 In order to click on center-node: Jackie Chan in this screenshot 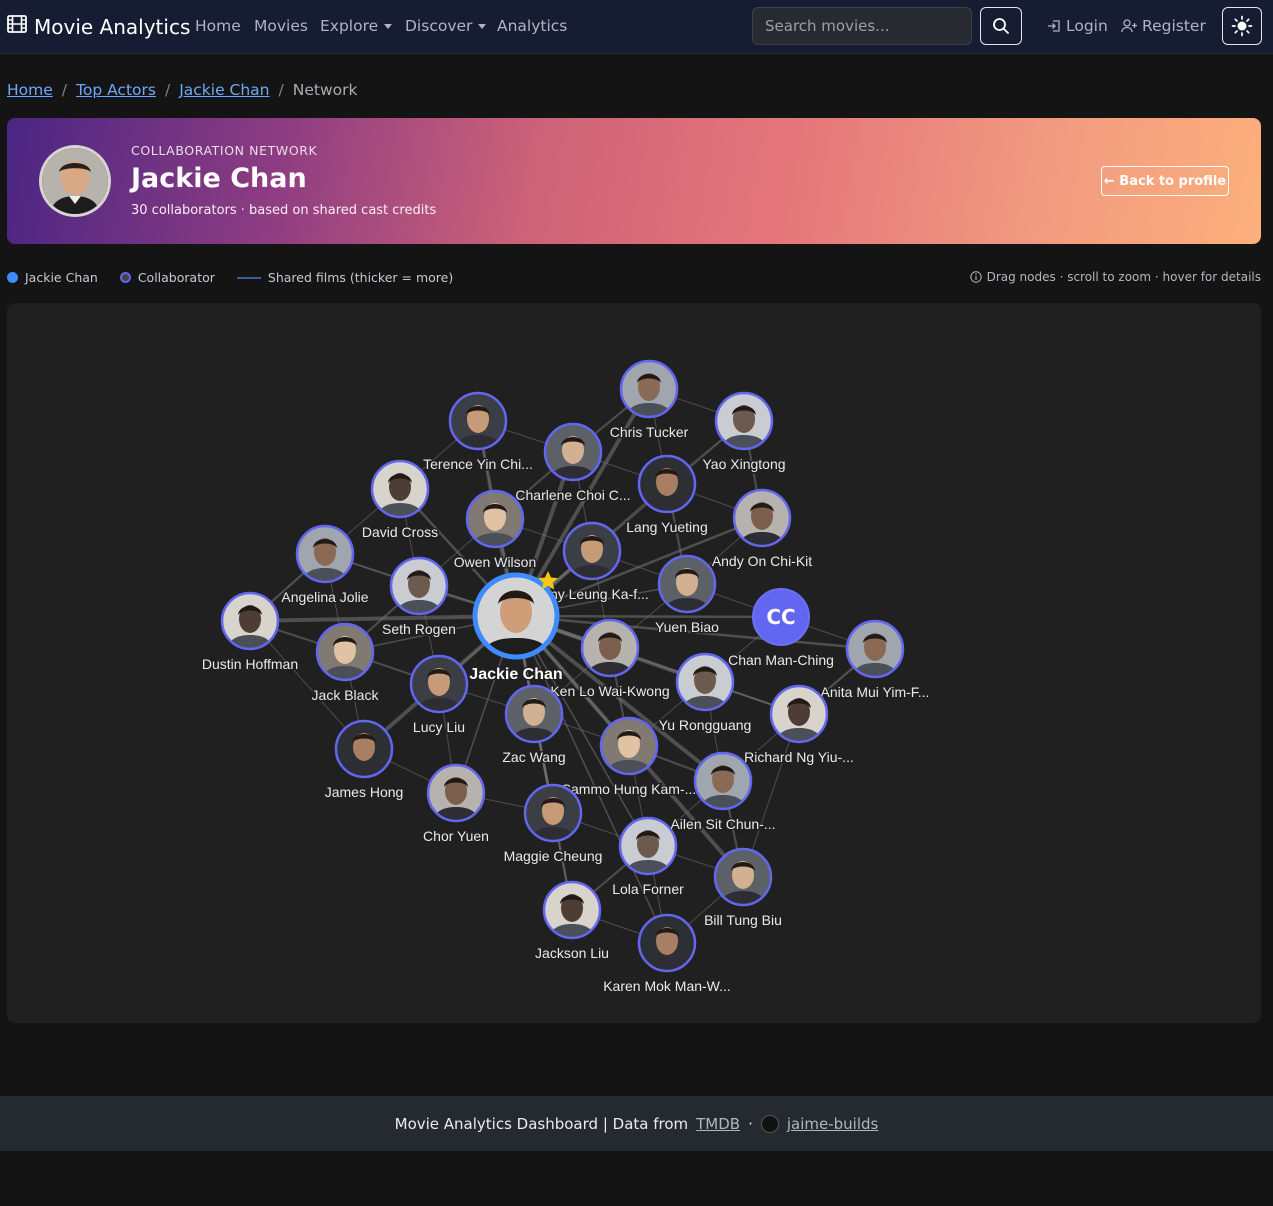, I will do `click(516, 628)`.